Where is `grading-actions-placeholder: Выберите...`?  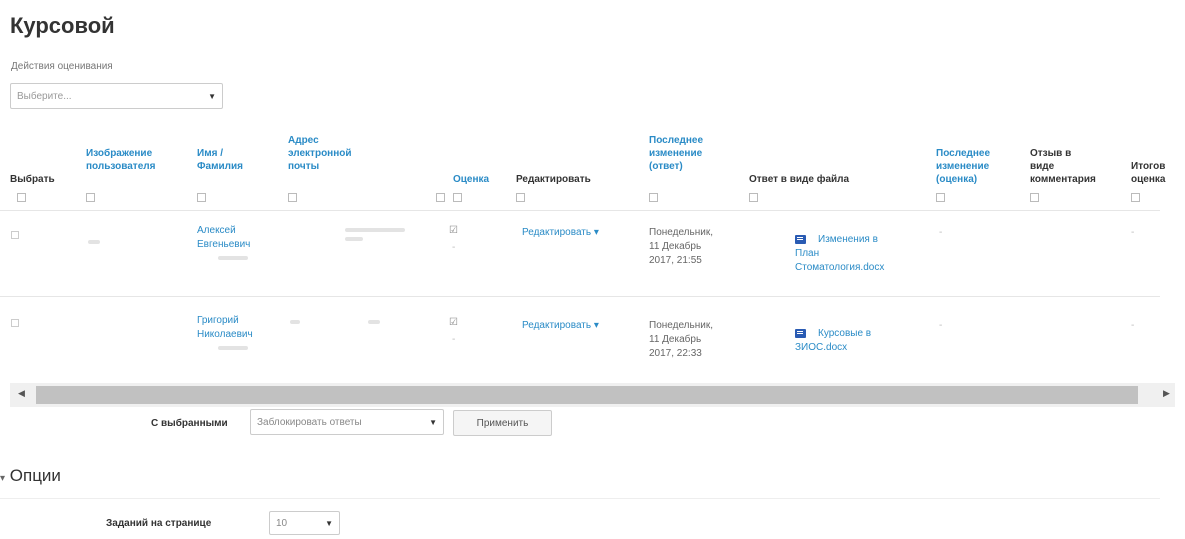
grading-actions-placeholder: Выберите... is located at coordinates (44, 96).